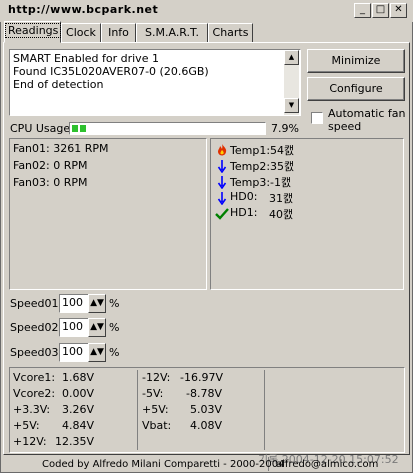 The height and width of the screenshot is (473, 413). I want to click on plus-5v-label: +5V:, so click(26, 425).